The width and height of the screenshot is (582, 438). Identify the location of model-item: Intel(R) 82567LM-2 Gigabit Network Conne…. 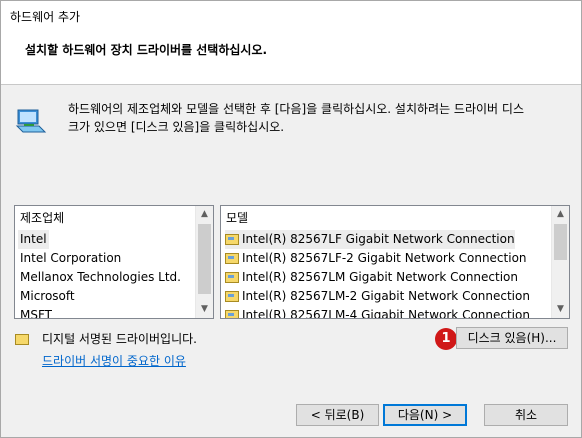
(377, 296).